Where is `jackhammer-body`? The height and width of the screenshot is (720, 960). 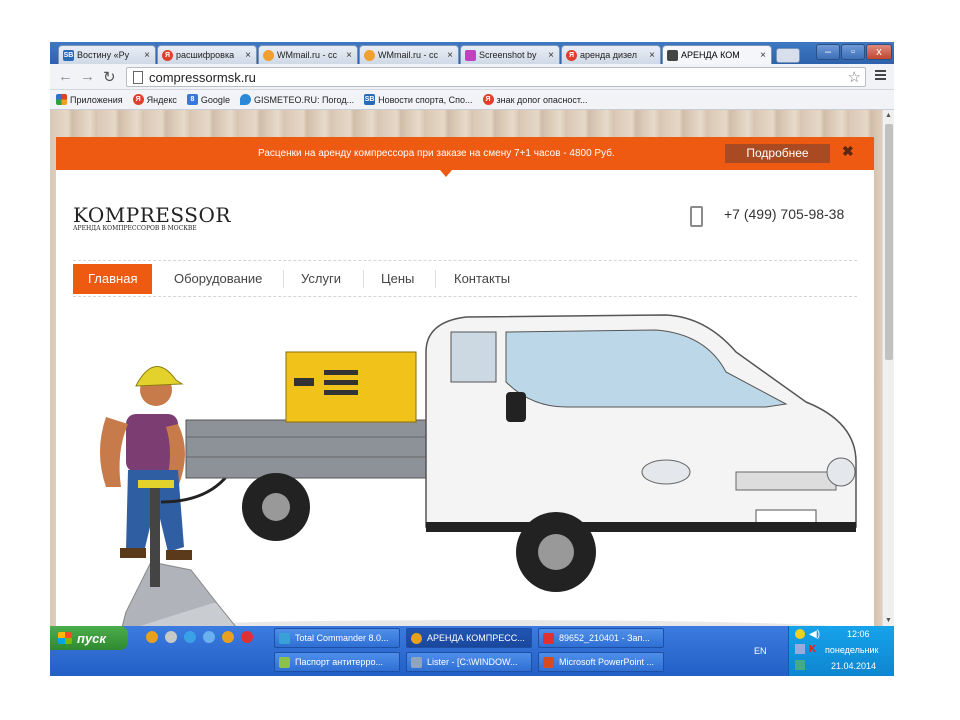 jackhammer-body is located at coordinates (155, 534).